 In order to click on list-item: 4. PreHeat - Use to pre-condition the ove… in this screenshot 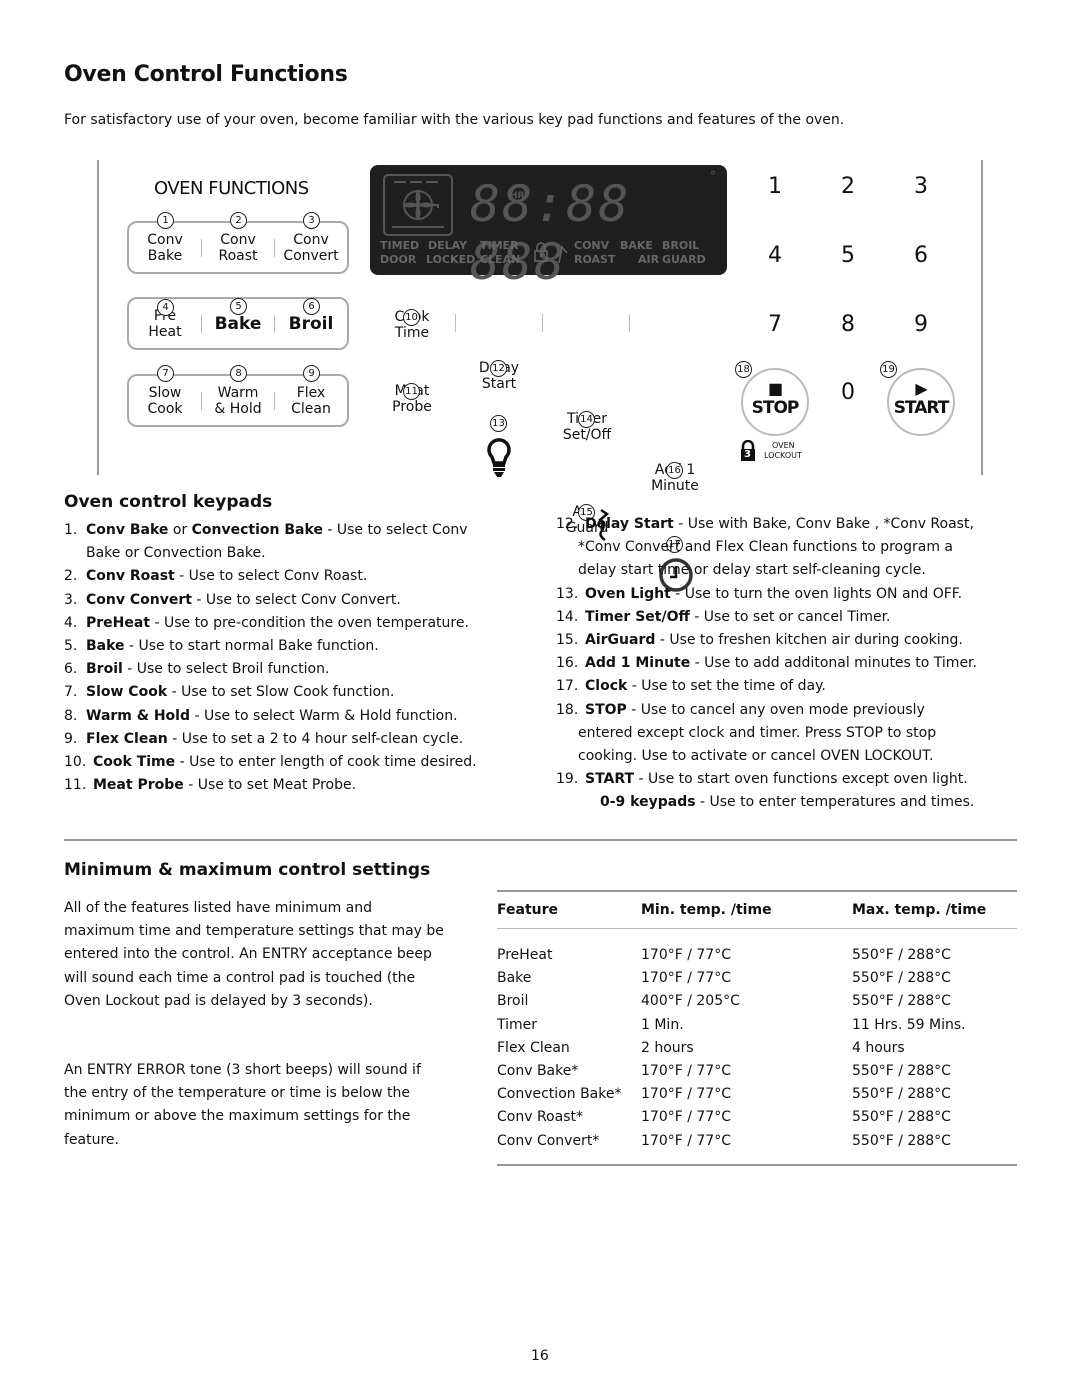, I will do `click(299, 623)`.